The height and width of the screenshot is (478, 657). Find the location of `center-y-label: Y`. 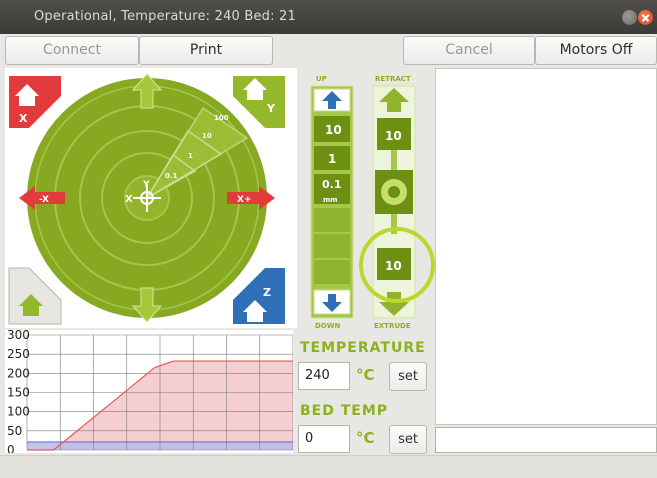

center-y-label: Y is located at coordinates (146, 185).